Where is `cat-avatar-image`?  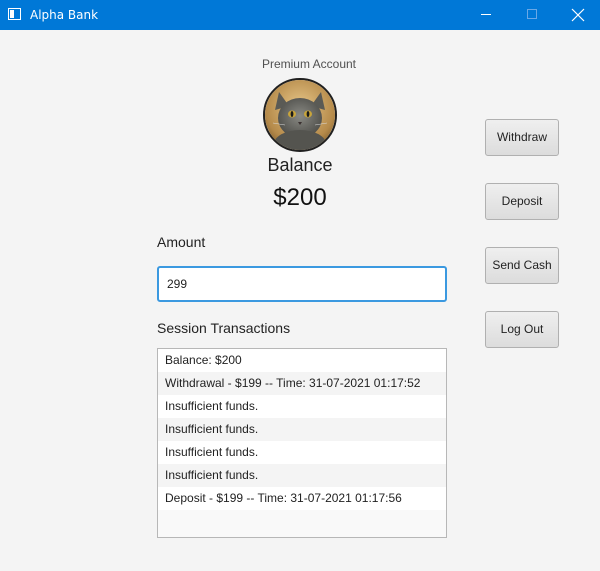 cat-avatar-image is located at coordinates (300, 115).